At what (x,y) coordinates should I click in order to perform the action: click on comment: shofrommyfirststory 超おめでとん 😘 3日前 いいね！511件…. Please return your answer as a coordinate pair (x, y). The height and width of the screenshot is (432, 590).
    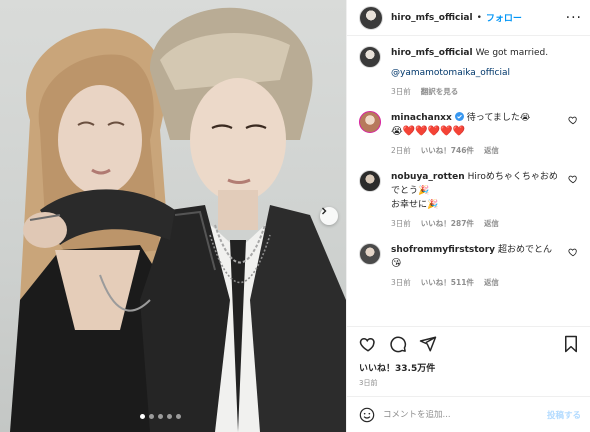
    Looking at the image, I should click on (468, 265).